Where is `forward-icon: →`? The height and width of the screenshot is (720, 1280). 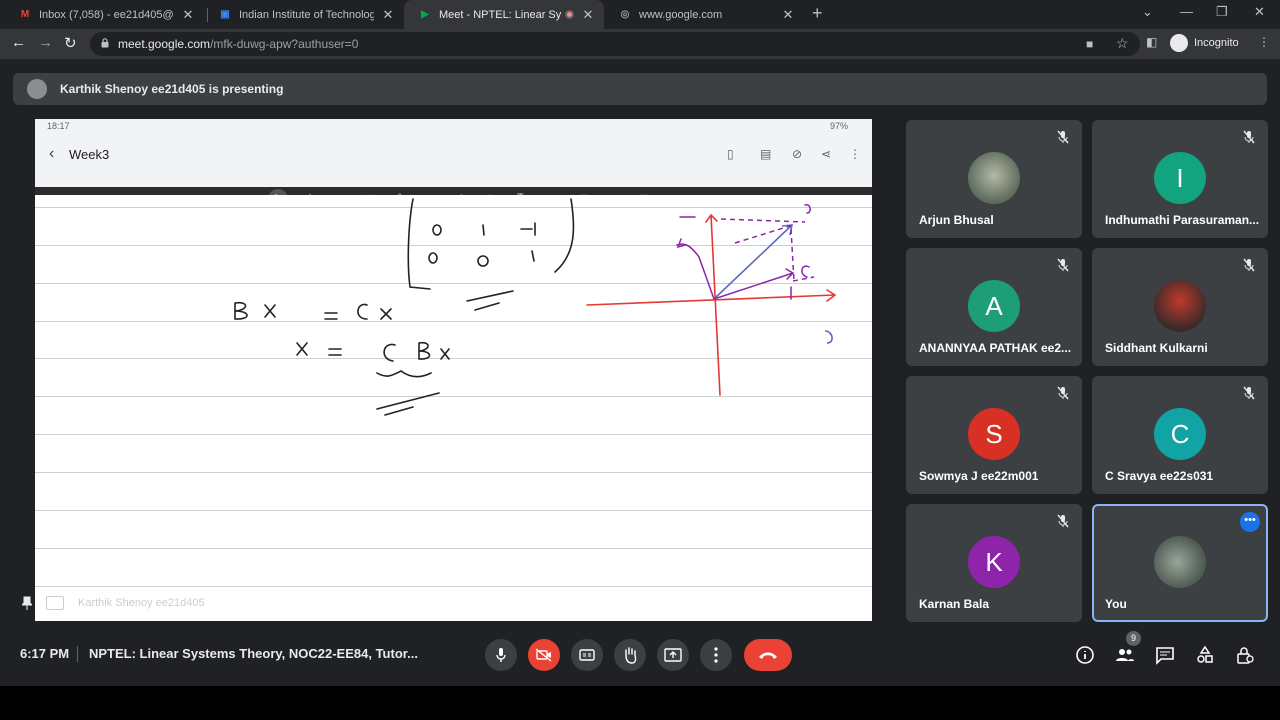
forward-icon: → is located at coordinates (45, 42).